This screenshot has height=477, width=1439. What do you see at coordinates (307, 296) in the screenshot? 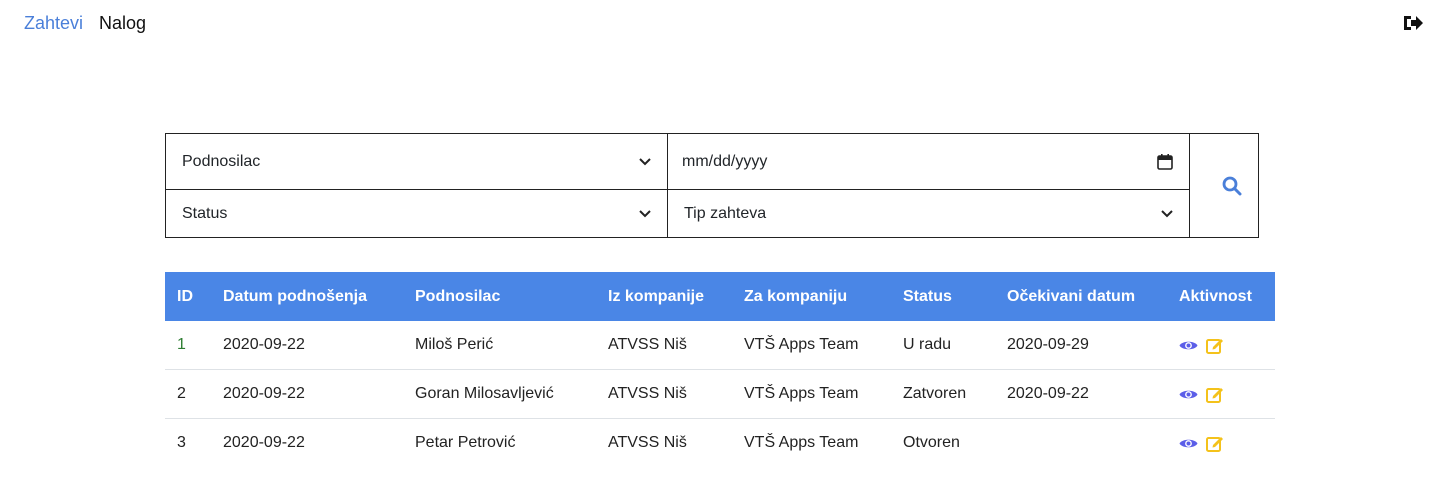
I see `header-date: Datum podnošenja` at bounding box center [307, 296].